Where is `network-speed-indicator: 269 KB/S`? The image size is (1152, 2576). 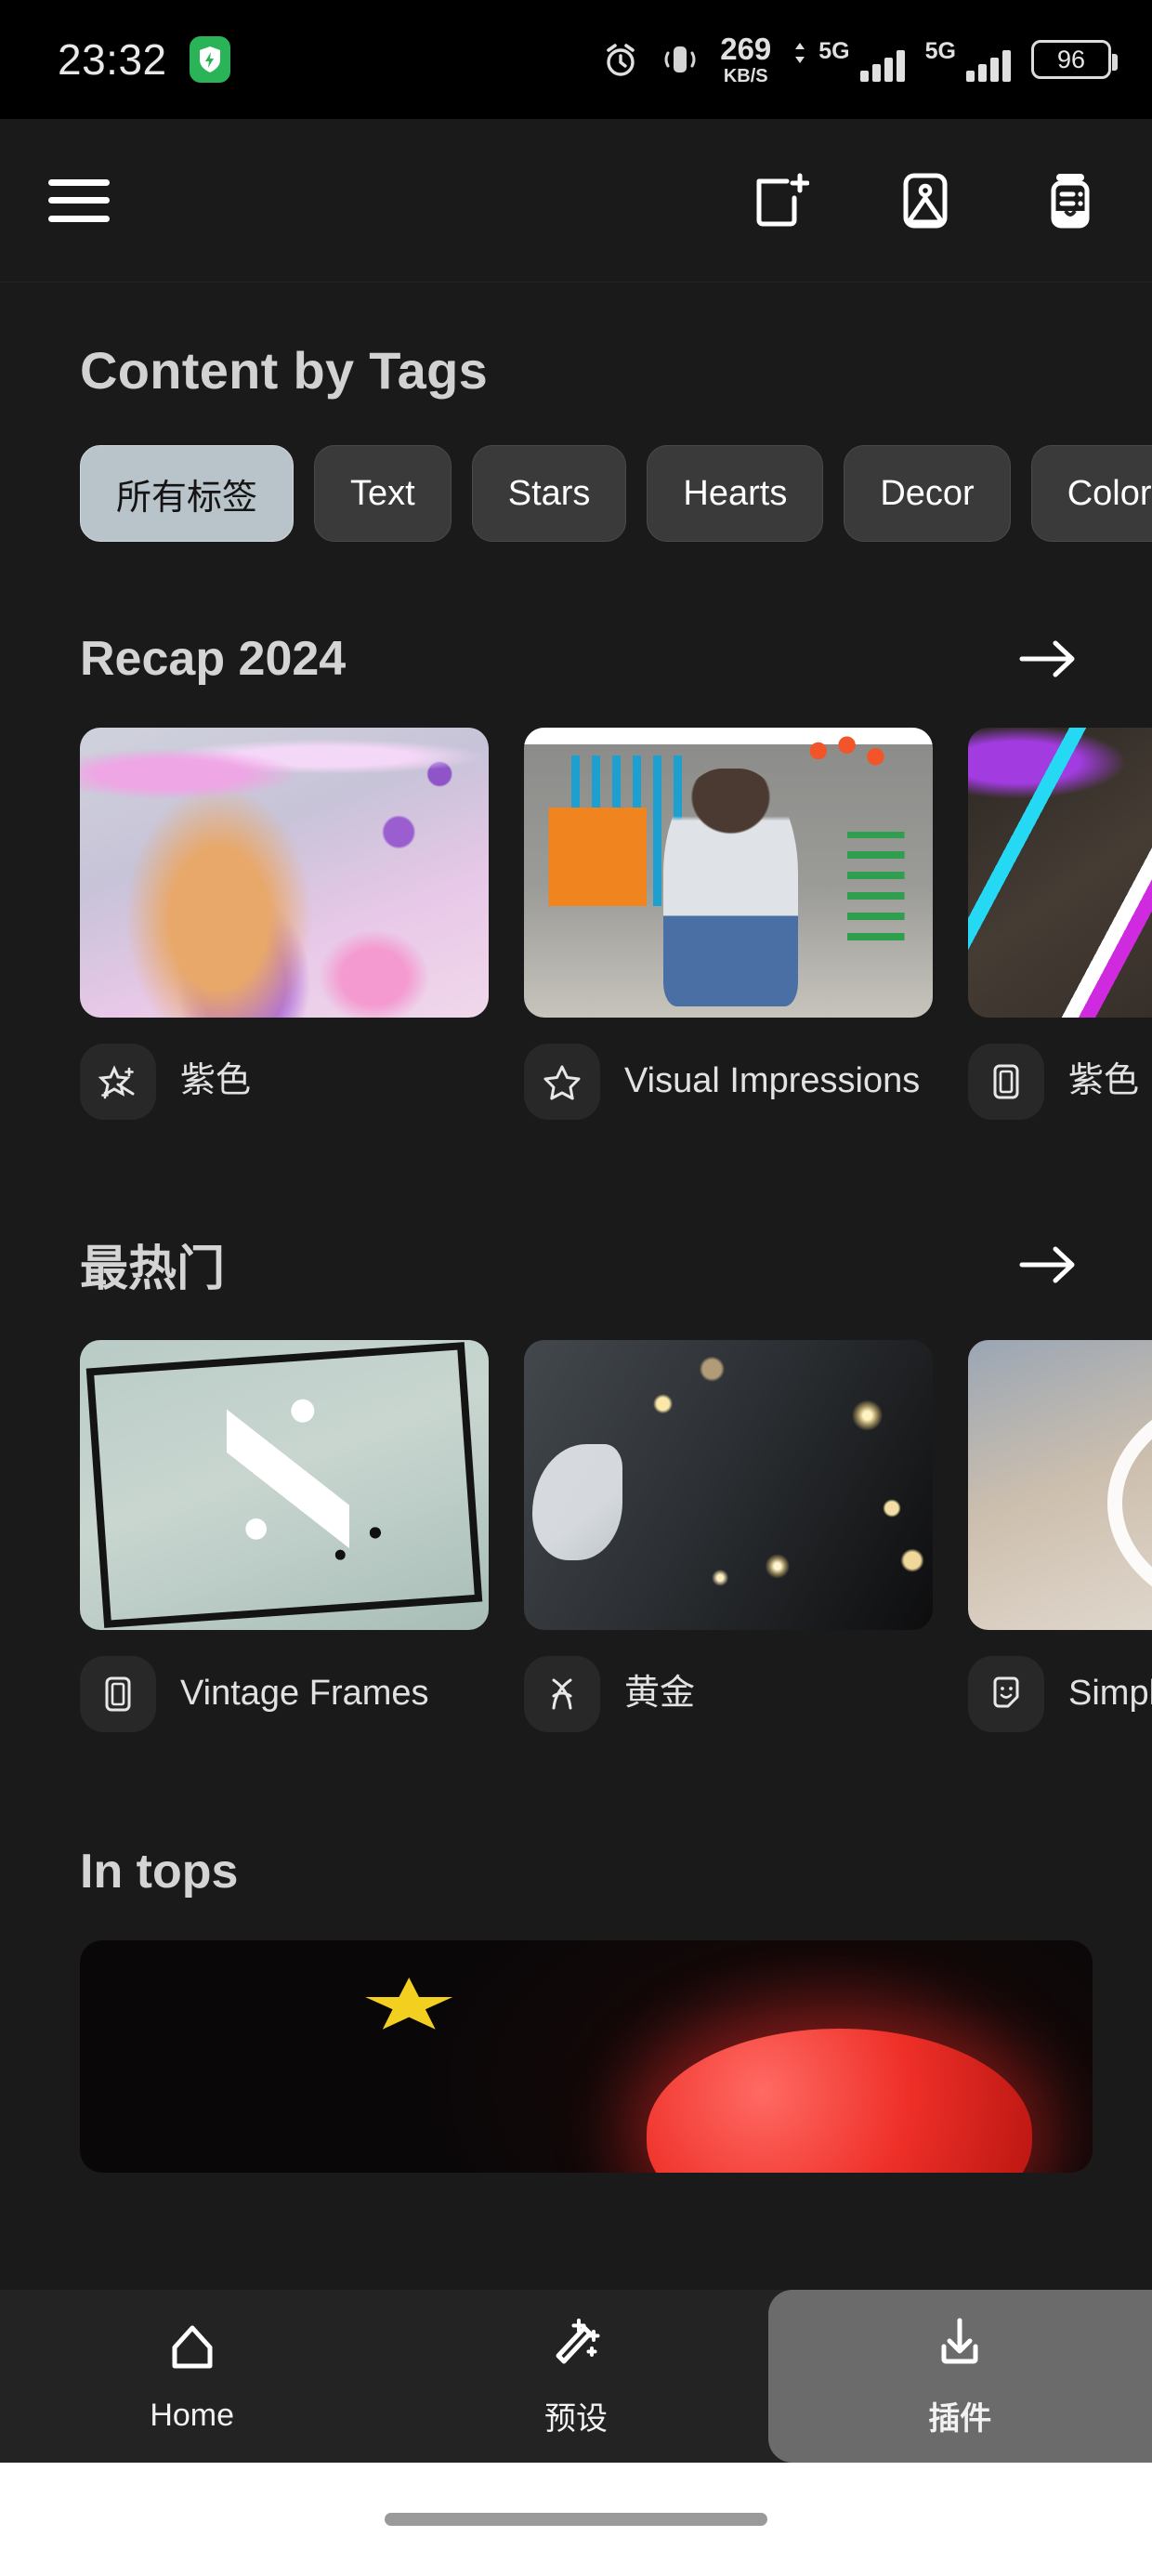 network-speed-indicator: 269 KB/S is located at coordinates (745, 59).